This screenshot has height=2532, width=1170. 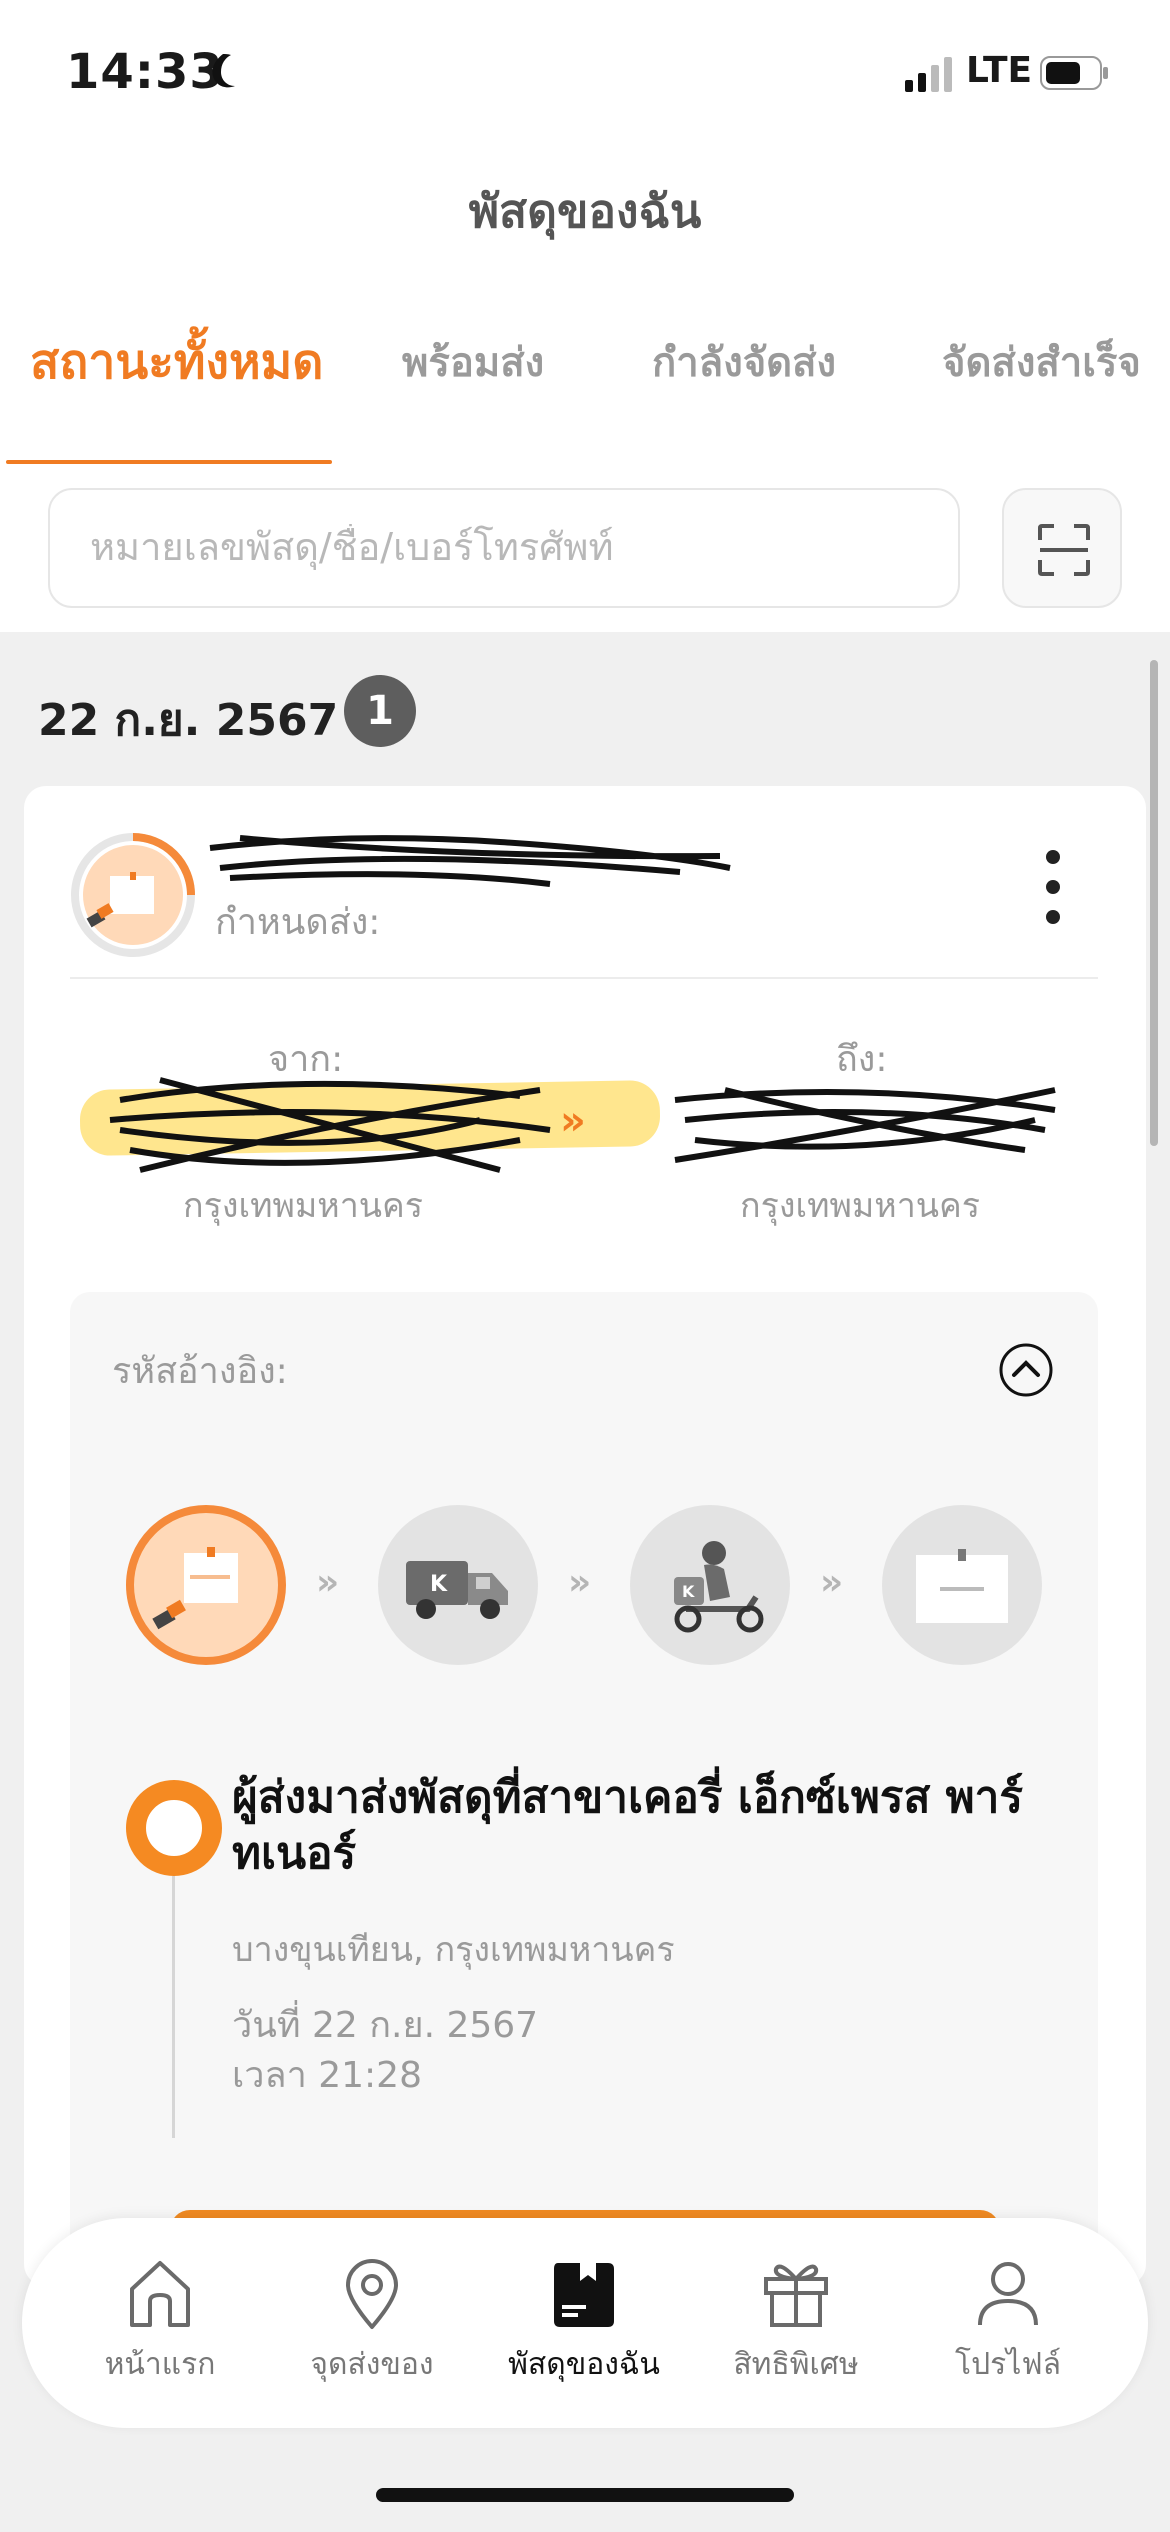 What do you see at coordinates (584, 2295) in the screenshot?
I see `parcel-icon` at bounding box center [584, 2295].